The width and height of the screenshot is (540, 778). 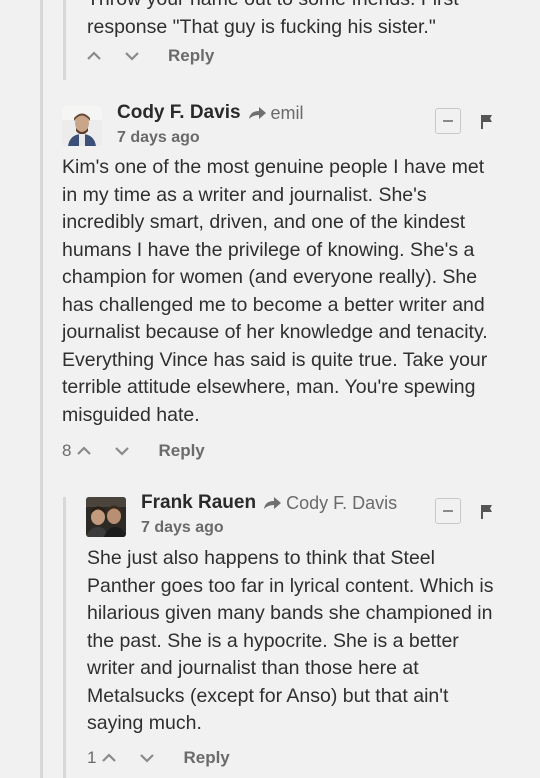 What do you see at coordinates (158, 758) in the screenshot?
I see `comment-actions: 1 Reply` at bounding box center [158, 758].